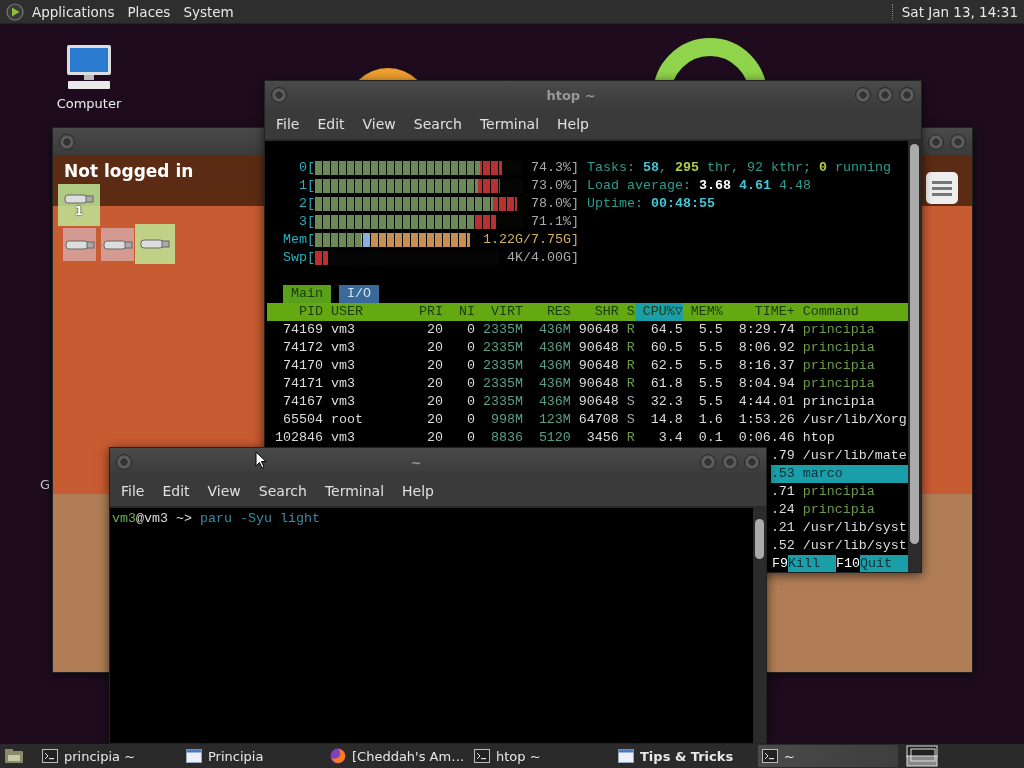  I want to click on column-header: SHR, so click(594, 312).